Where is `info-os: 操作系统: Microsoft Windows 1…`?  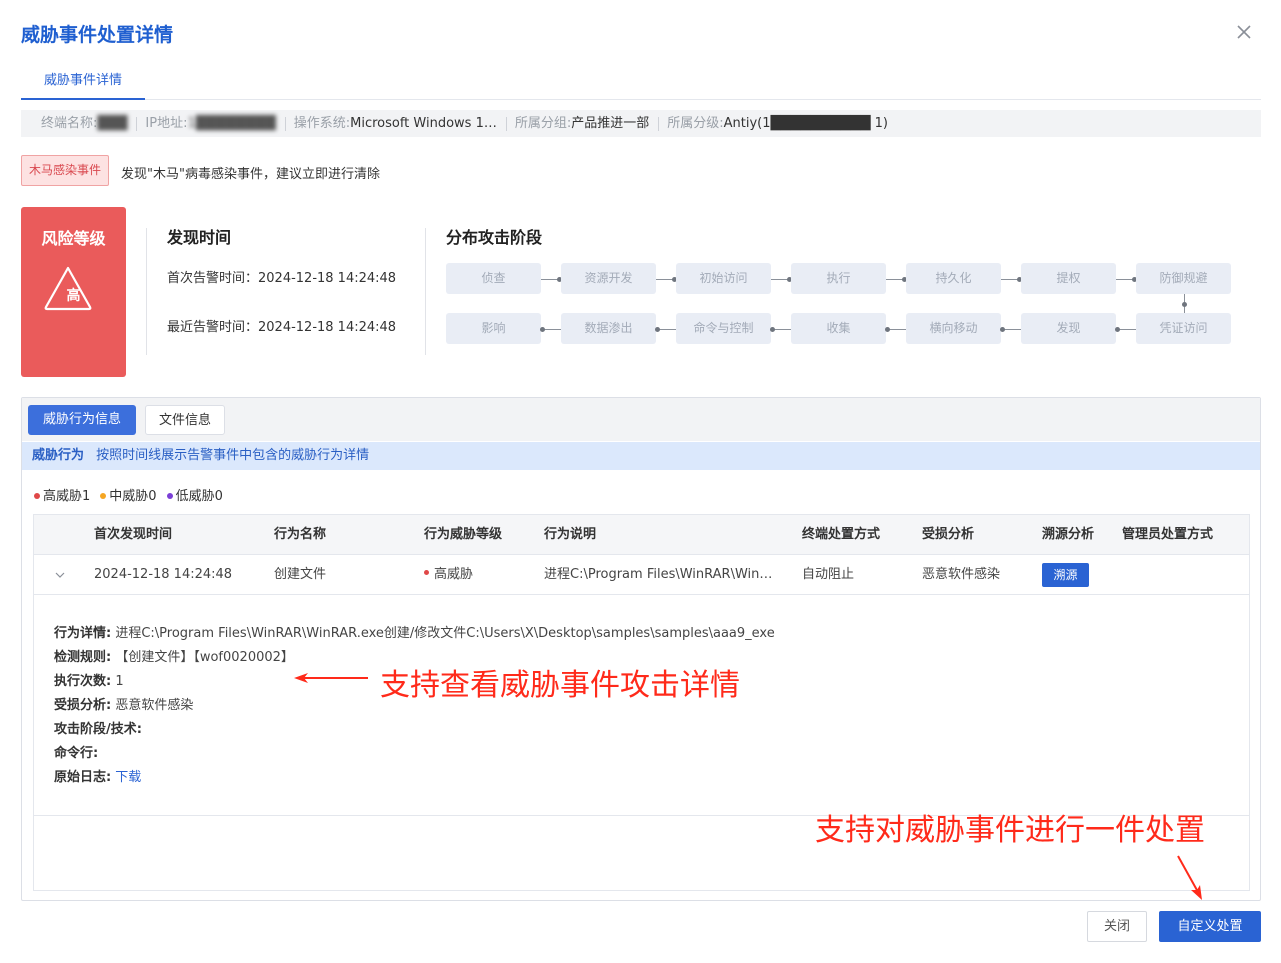 info-os: 操作系统: Microsoft Windows 1… is located at coordinates (400, 123).